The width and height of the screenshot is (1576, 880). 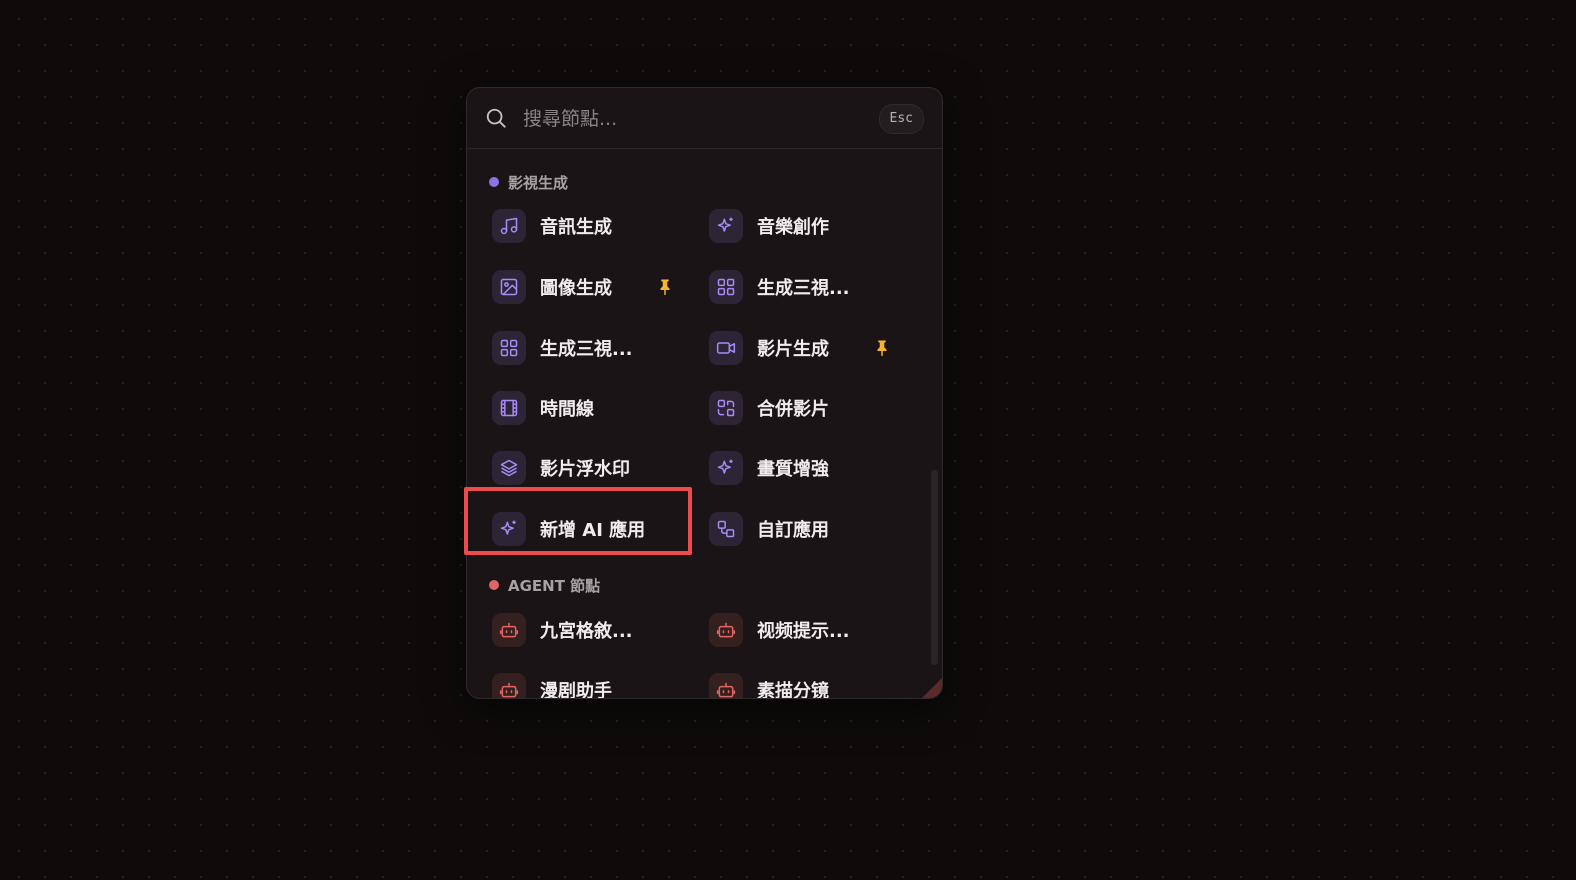 I want to click on layers-icon, so click(x=509, y=468).